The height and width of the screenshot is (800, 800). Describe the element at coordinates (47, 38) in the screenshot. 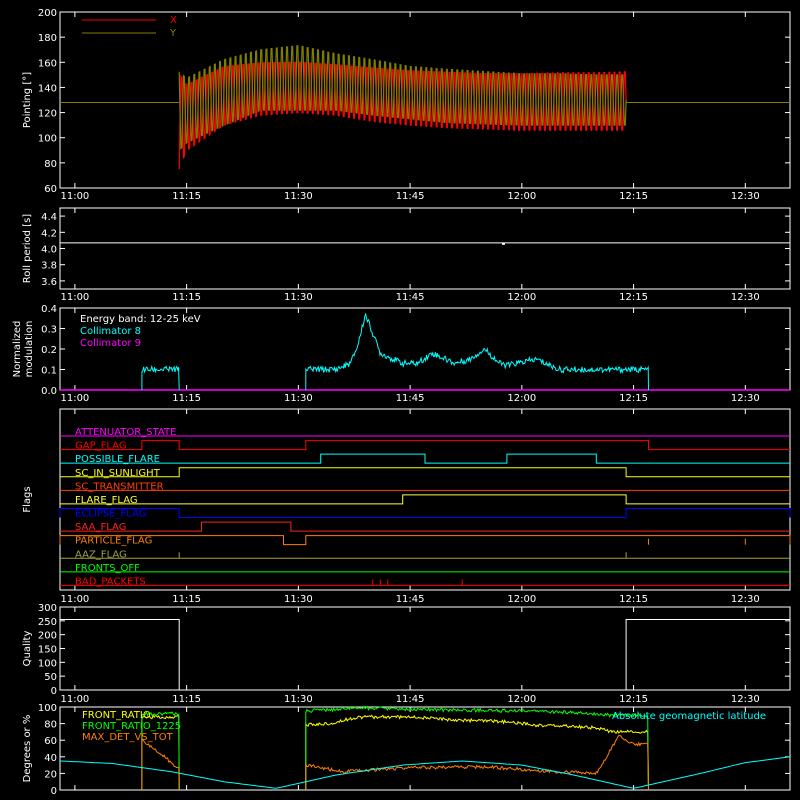

I see `y-tick-label: 180` at that location.